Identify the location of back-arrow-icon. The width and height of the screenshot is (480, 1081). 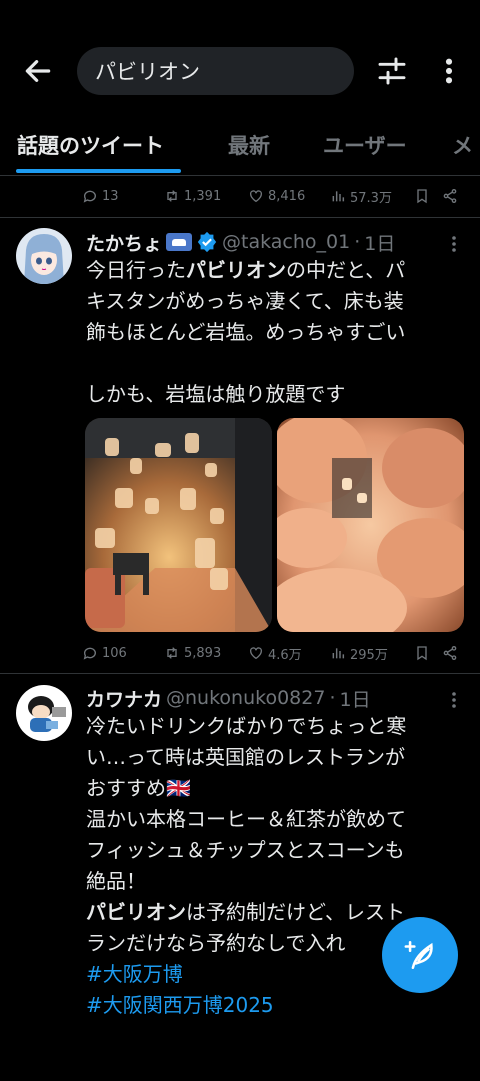
(38, 71).